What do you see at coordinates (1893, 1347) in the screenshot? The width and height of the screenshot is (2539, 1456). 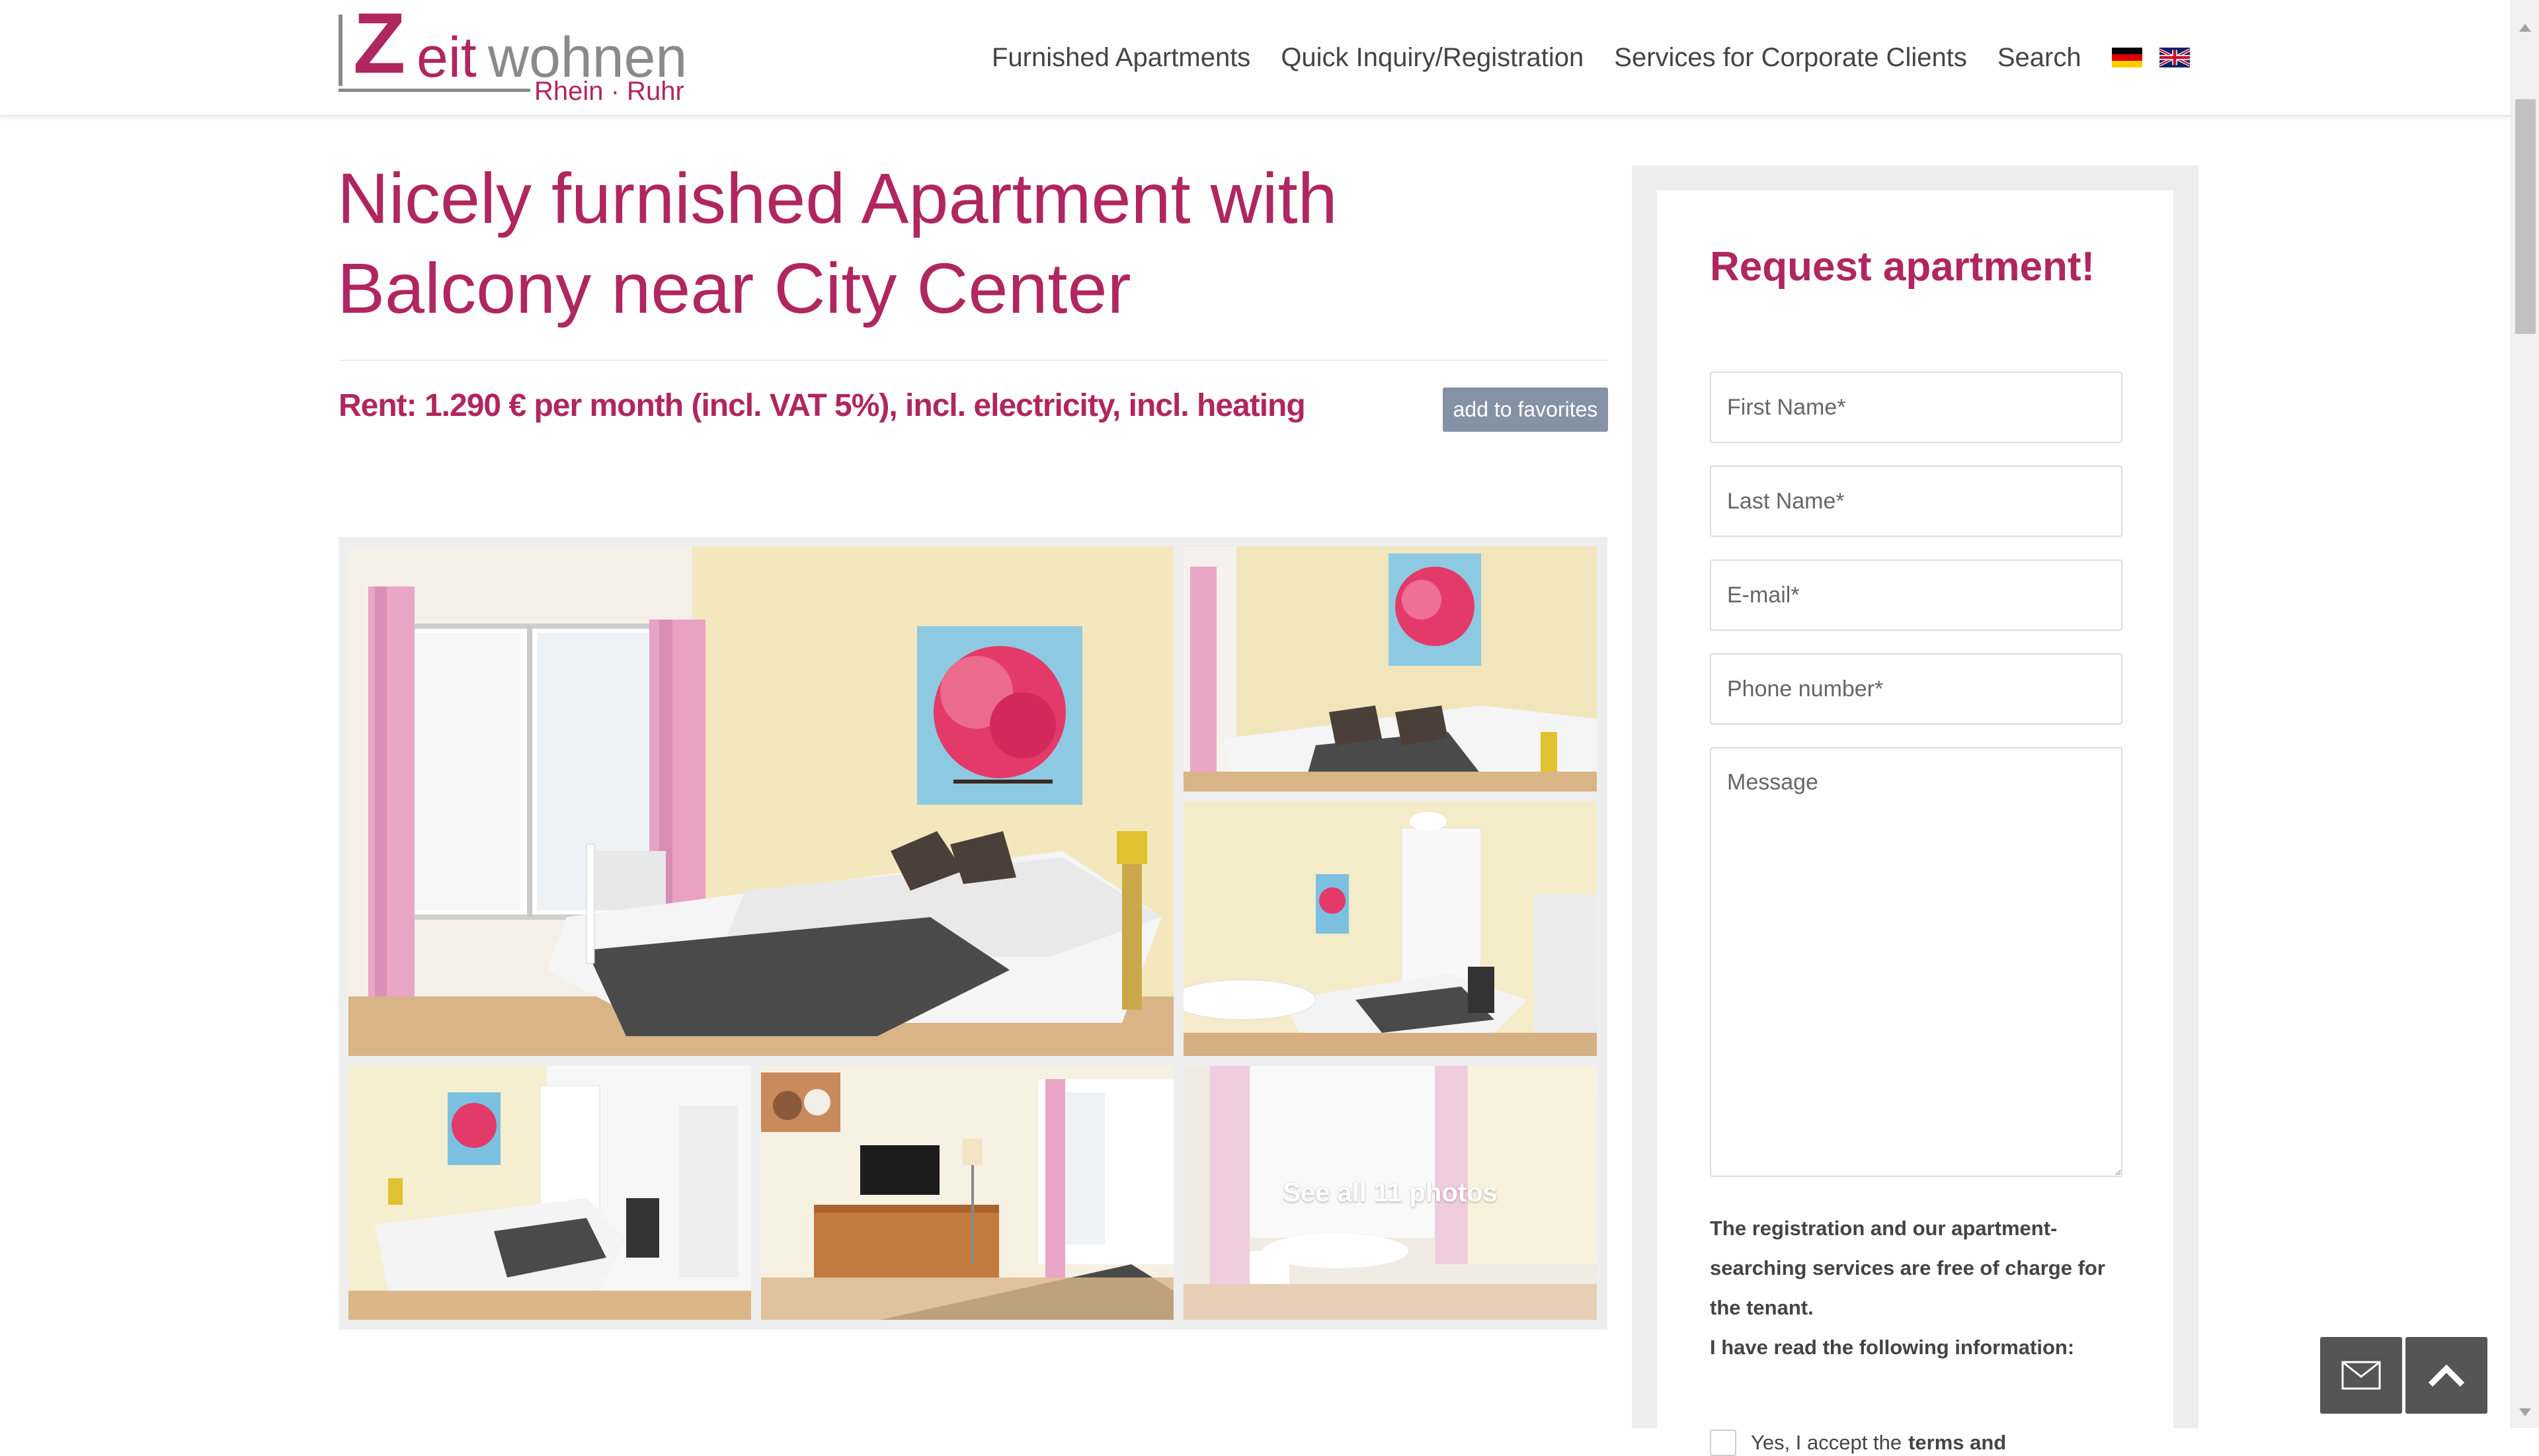 I see `read-information-note: I have read the following information:` at bounding box center [1893, 1347].